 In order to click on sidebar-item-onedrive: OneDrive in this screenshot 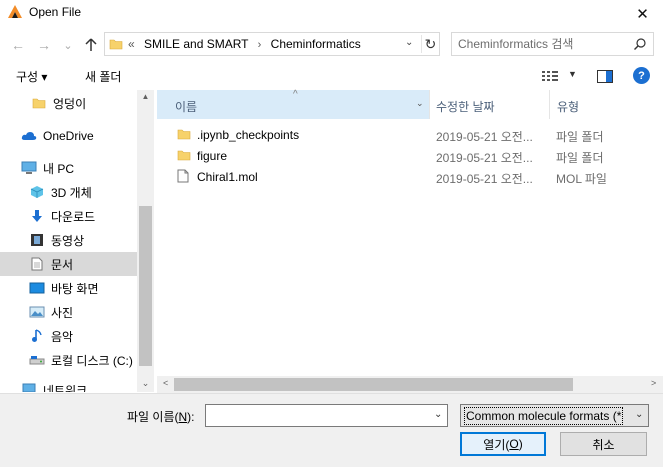, I will do `click(68, 136)`.